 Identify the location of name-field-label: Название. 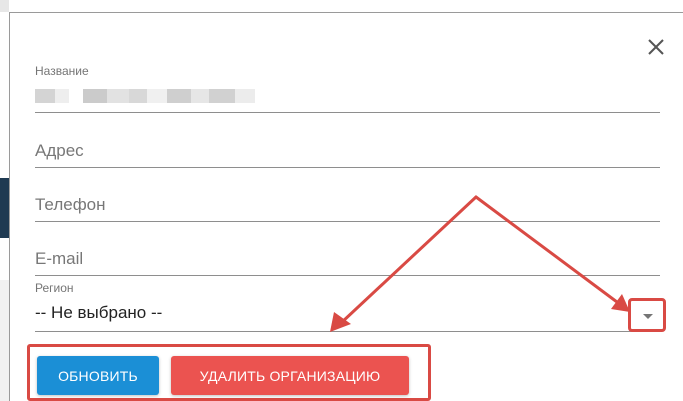
(62, 71).